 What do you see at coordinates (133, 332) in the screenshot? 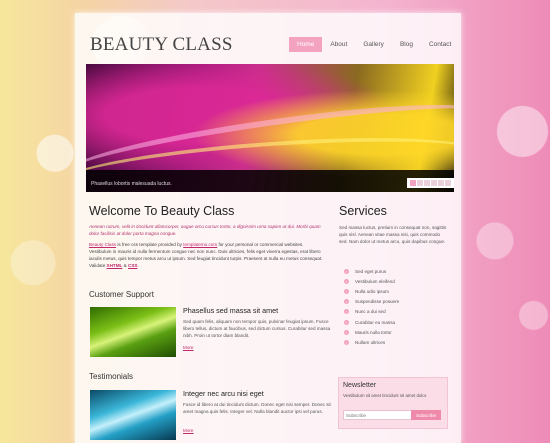
I see `support-thumbnail` at bounding box center [133, 332].